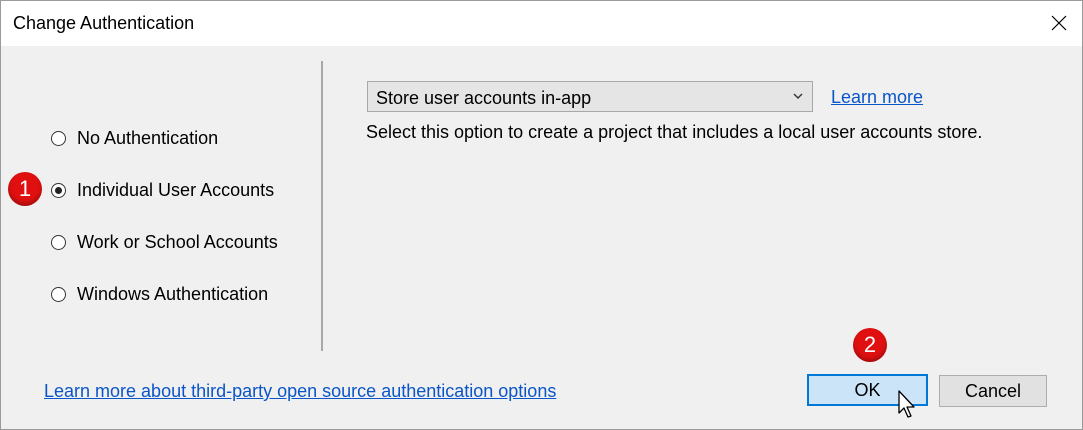 The height and width of the screenshot is (430, 1083). What do you see at coordinates (148, 137) in the screenshot?
I see `radio-label: No Authentication` at bounding box center [148, 137].